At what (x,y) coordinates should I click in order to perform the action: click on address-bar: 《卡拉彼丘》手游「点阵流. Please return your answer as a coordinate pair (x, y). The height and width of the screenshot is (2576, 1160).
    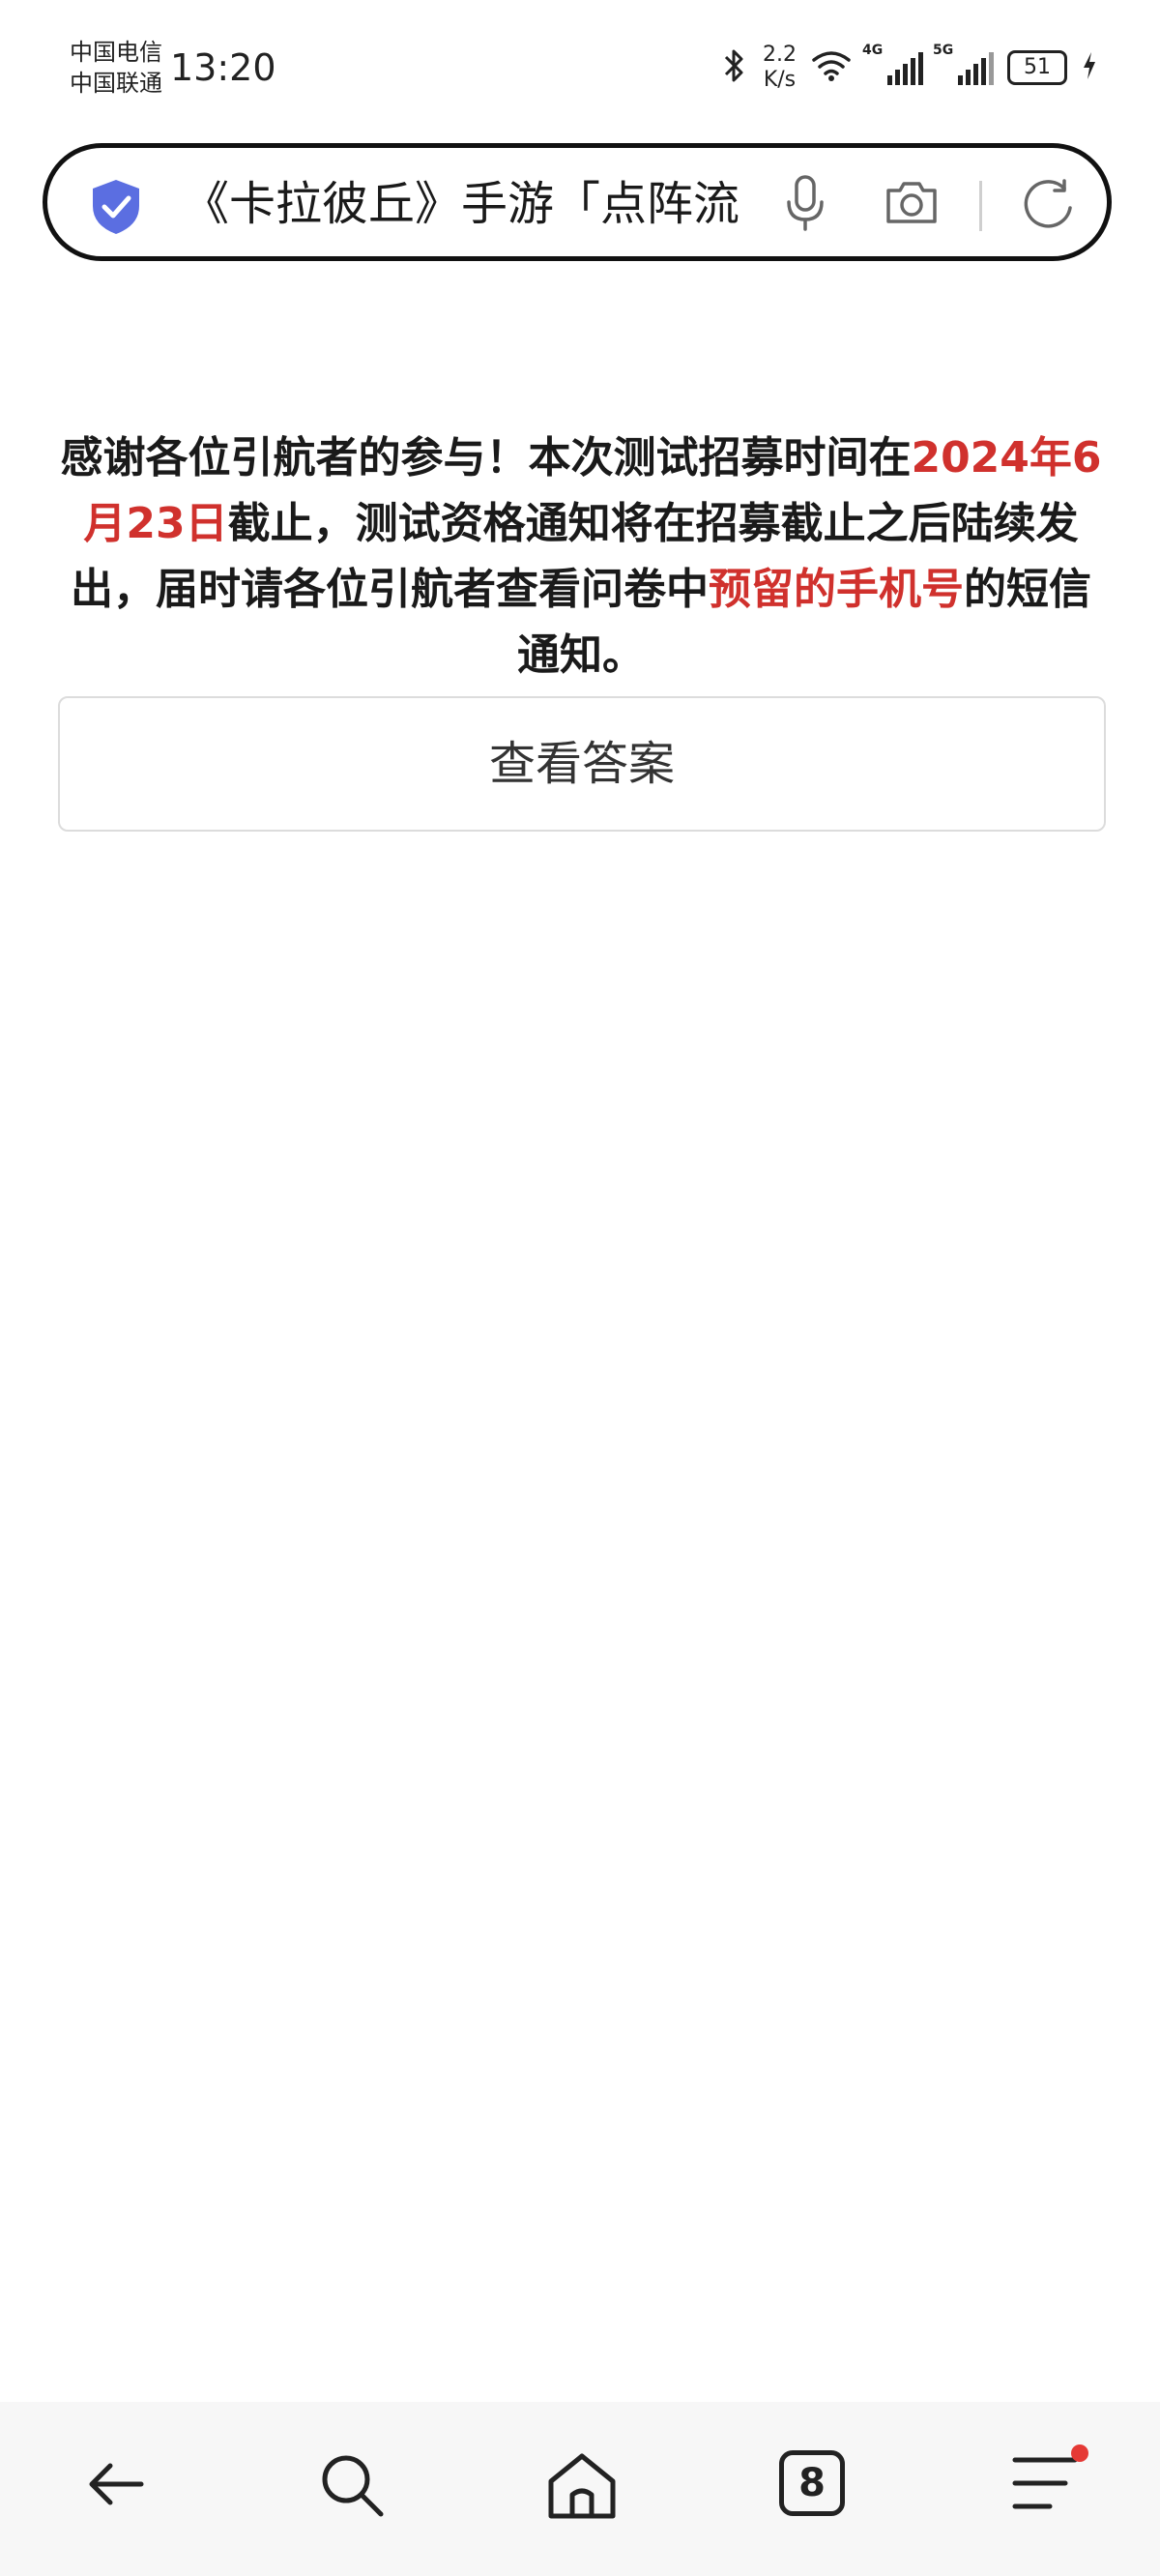
    Looking at the image, I should click on (578, 202).